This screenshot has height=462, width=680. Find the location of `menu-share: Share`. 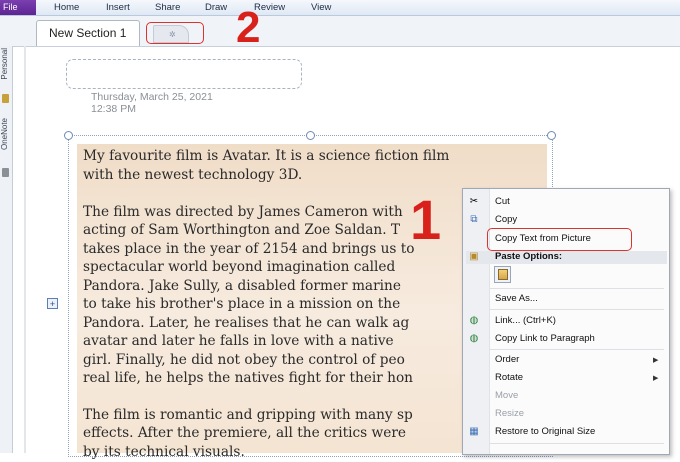

menu-share: Share is located at coordinates (167, 7).